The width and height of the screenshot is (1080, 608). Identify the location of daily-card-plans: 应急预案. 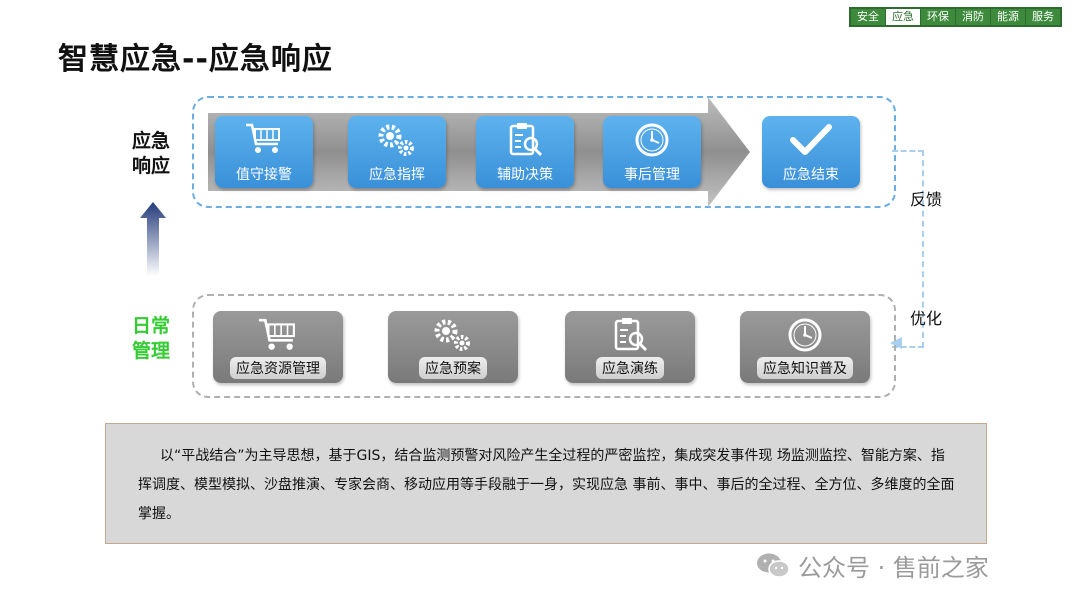
(453, 347).